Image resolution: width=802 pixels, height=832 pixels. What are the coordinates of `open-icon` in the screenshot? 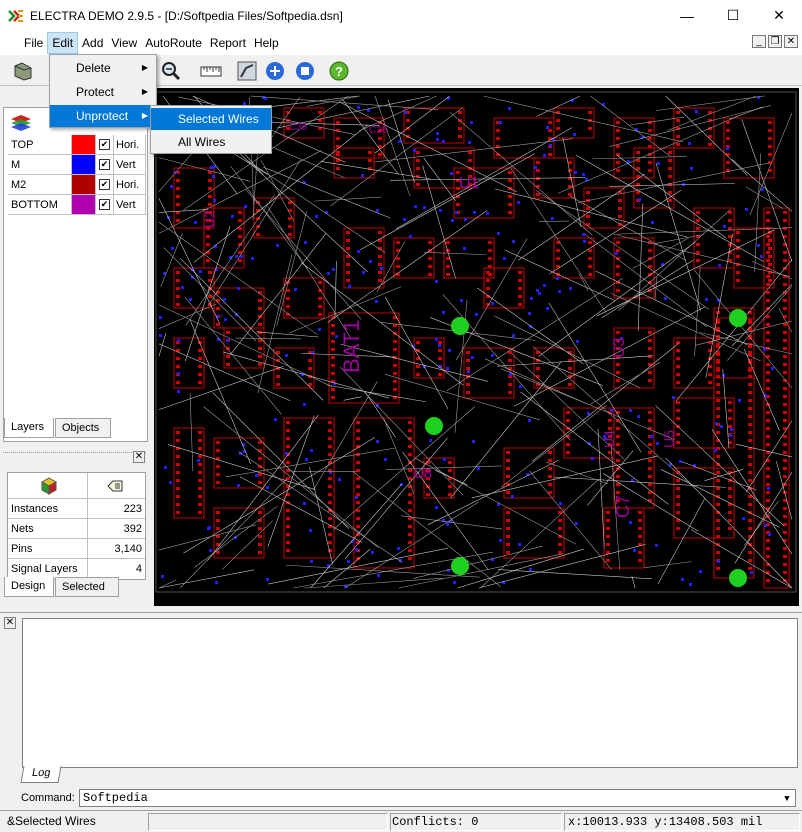 It's located at (23, 71).